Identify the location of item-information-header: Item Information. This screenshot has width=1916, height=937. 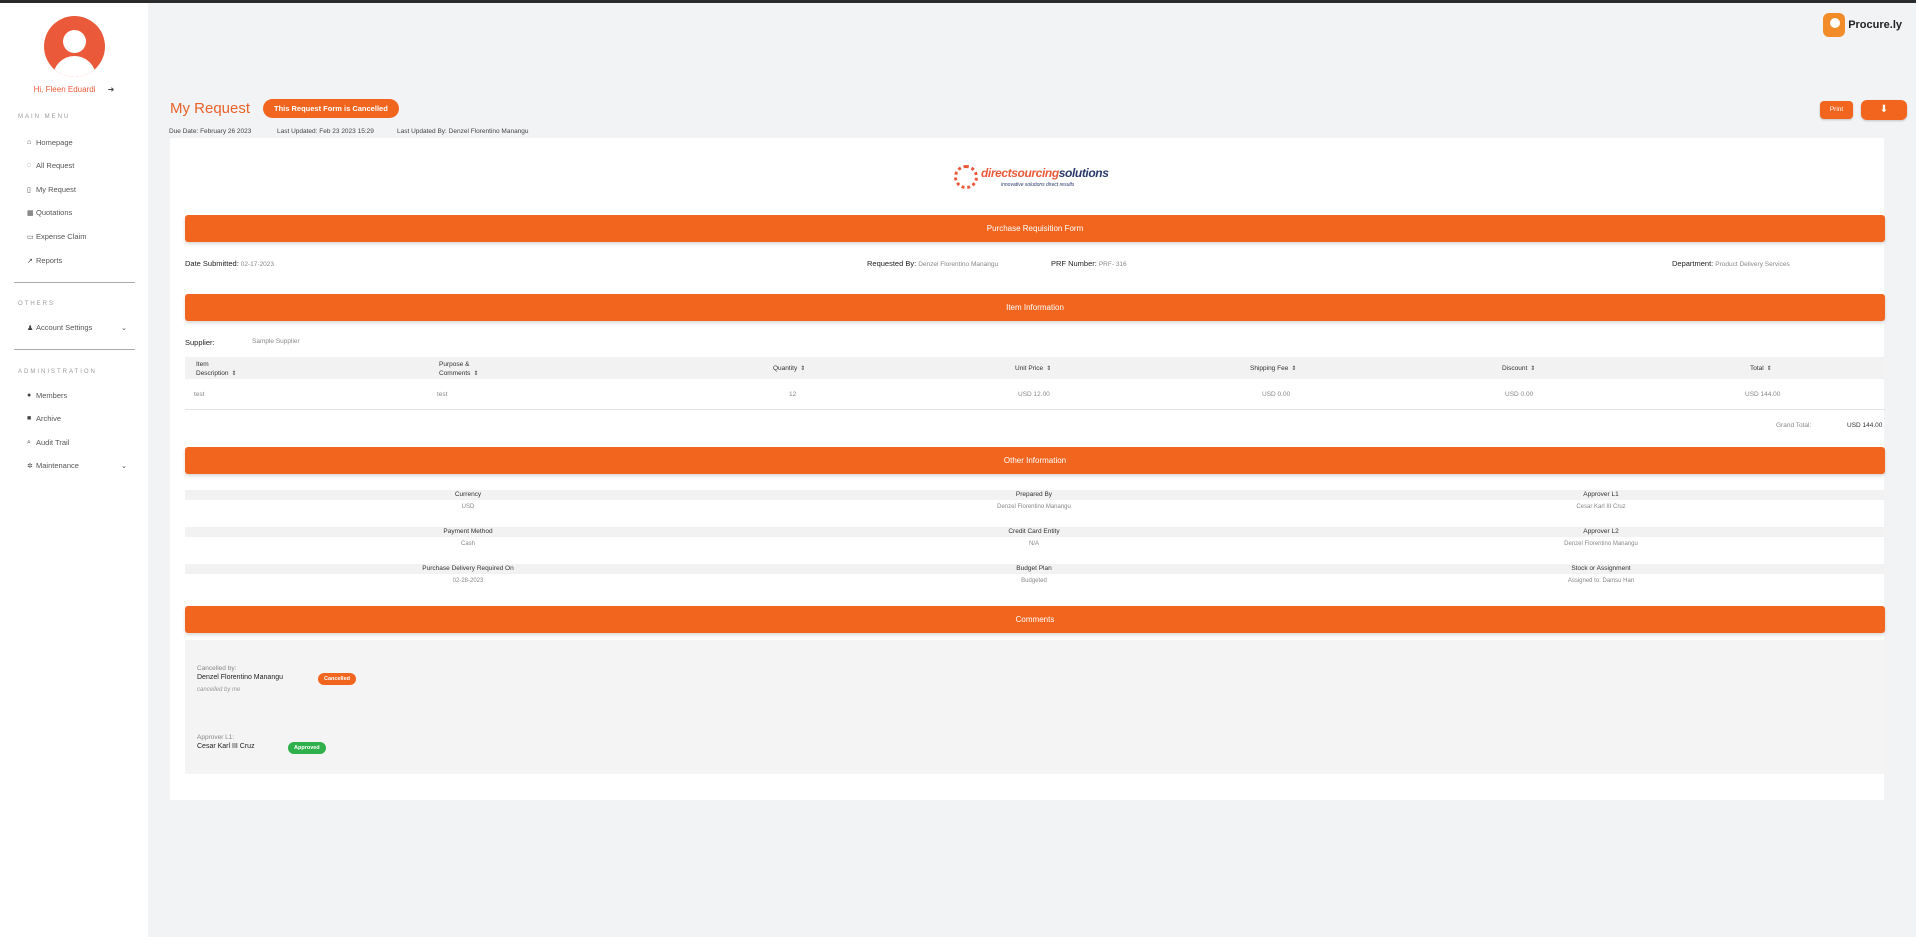
(1035, 307).